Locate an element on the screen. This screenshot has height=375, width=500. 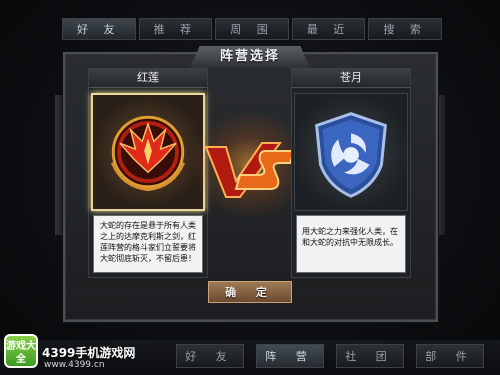
tab-recommend: 推 荐 is located at coordinates (175, 29).